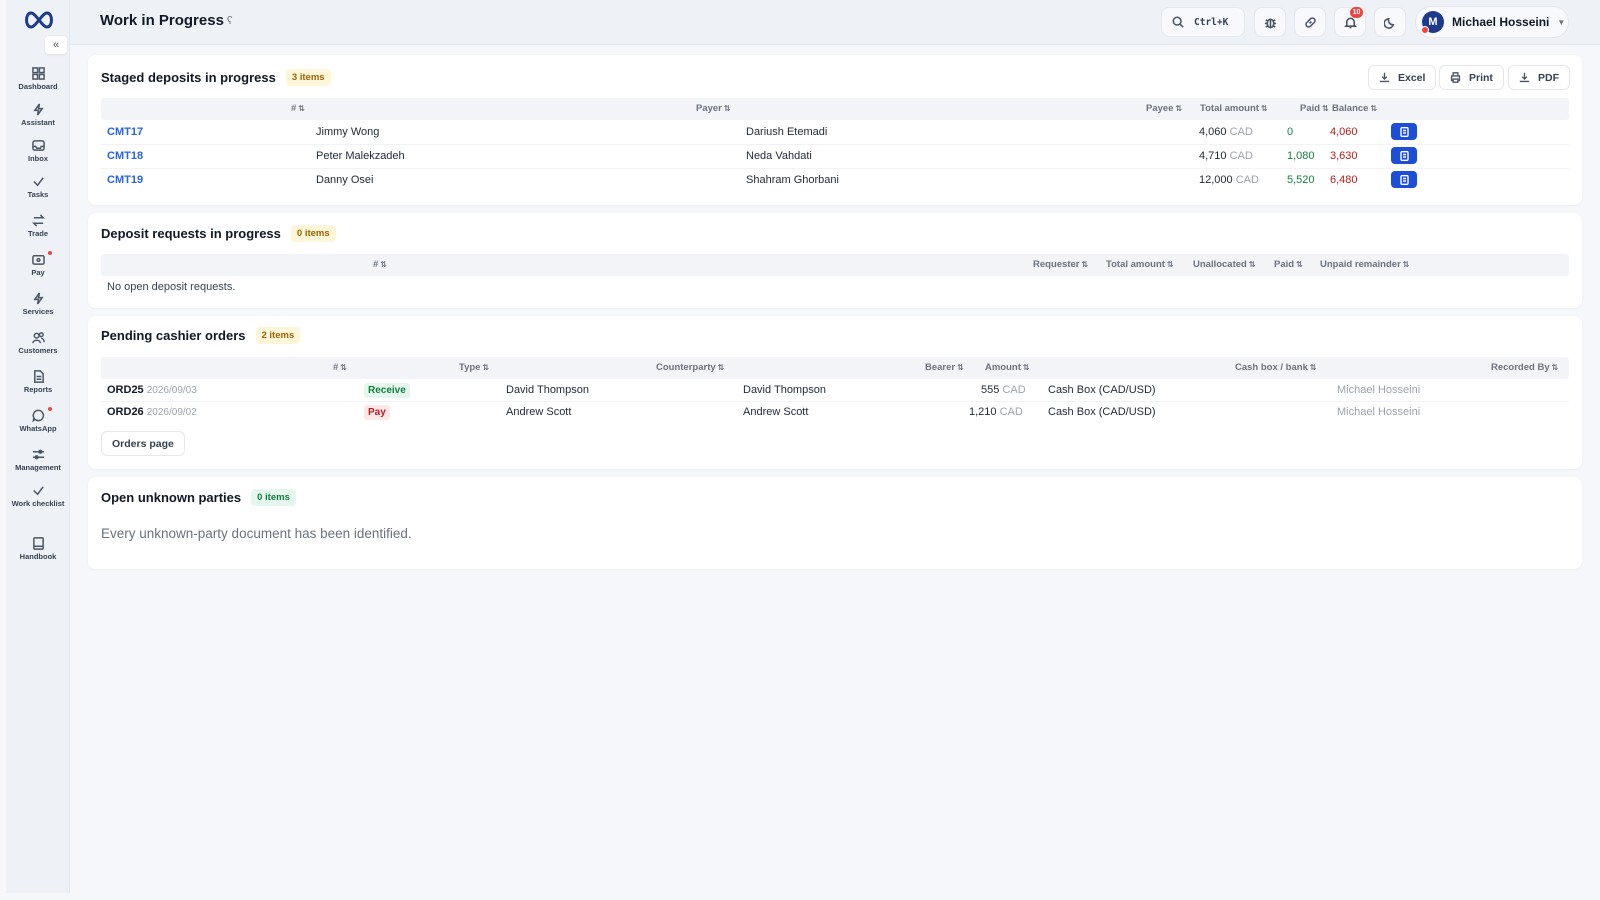  What do you see at coordinates (1301, 156) in the screenshot?
I see `paid: 1,080` at bounding box center [1301, 156].